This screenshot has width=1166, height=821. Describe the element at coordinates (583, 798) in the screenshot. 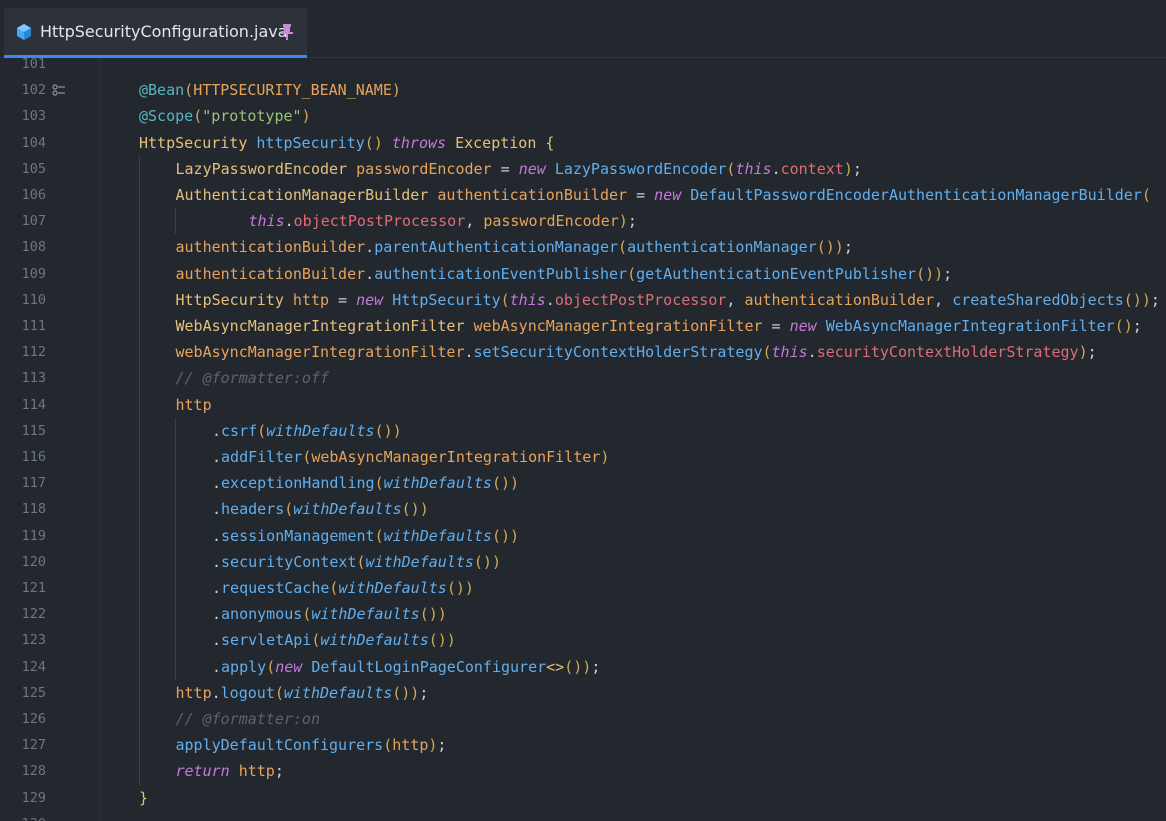

I see `code-line: 129}` at that location.